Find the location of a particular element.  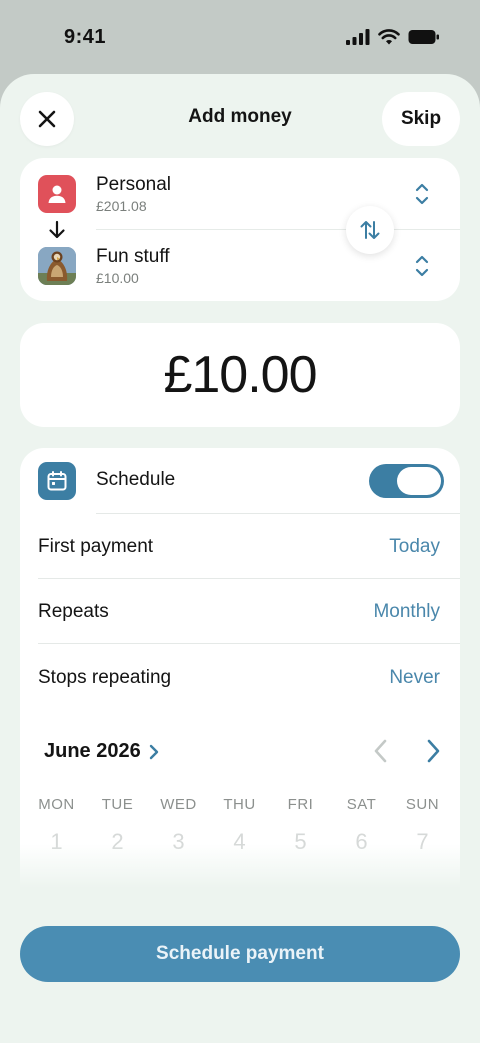

repeats-label: Repeats is located at coordinates (73, 611).